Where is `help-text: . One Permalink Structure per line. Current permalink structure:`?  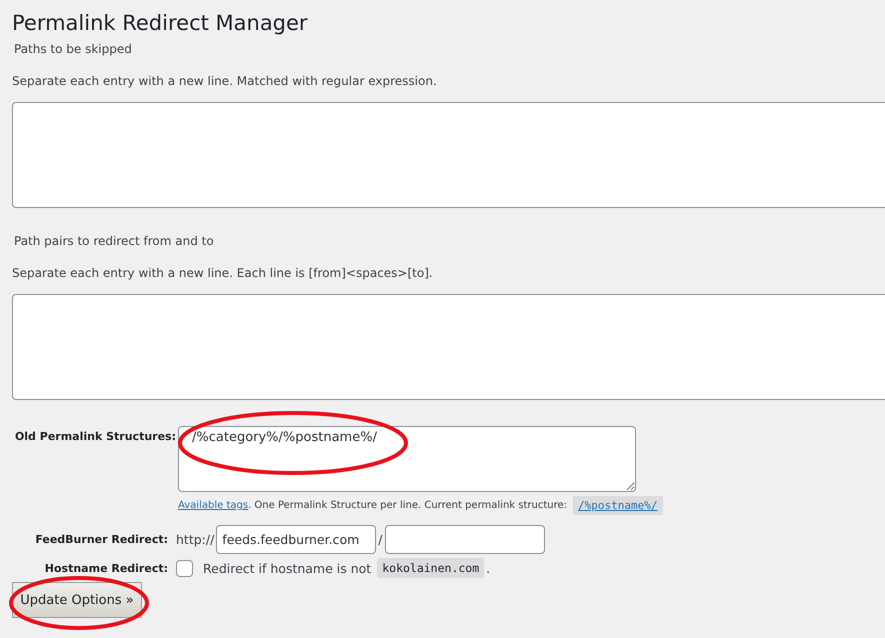
help-text: . One Permalink Structure per line. Current permalink structure: is located at coordinates (408, 505).